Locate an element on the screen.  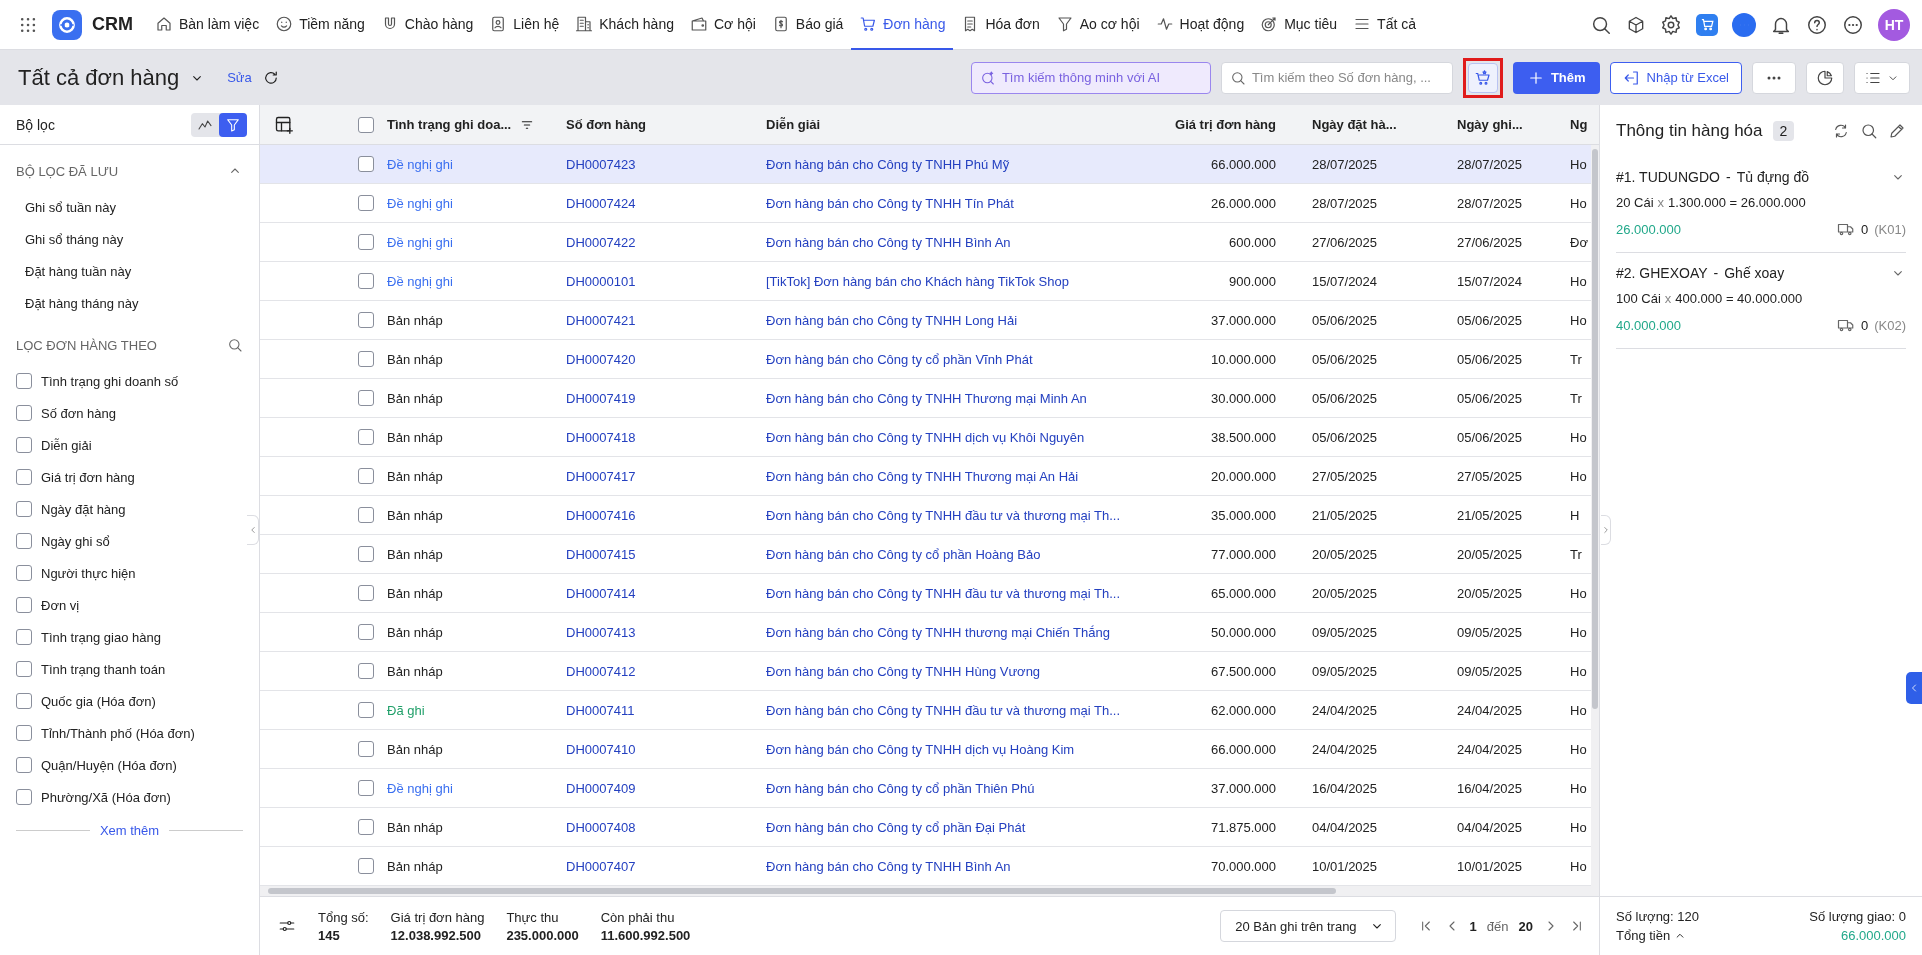
description-link: Đơn hàng bán cho Công ty TNHH Long Hải is located at coordinates (892, 320).